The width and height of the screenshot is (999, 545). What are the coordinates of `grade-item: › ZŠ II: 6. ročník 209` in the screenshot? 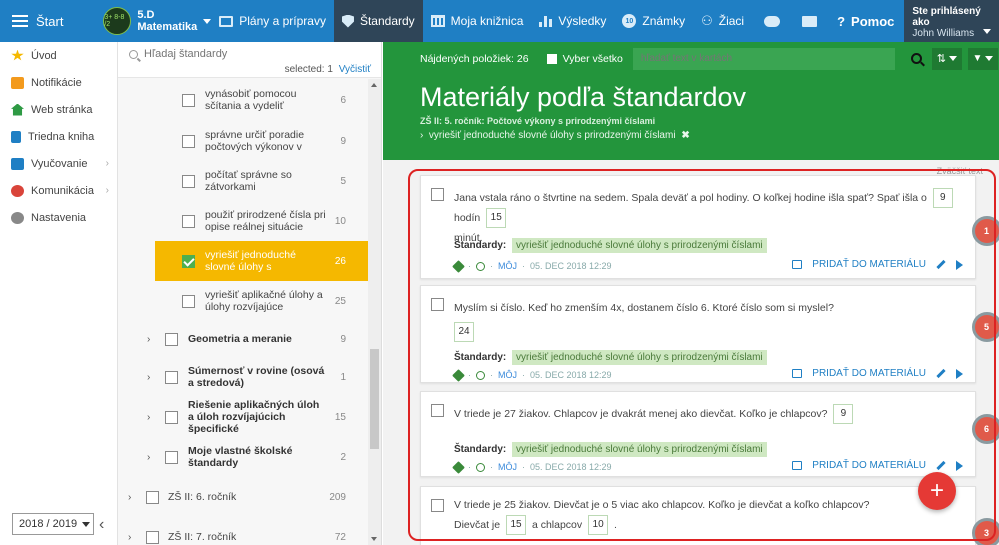 It's located at (243, 497).